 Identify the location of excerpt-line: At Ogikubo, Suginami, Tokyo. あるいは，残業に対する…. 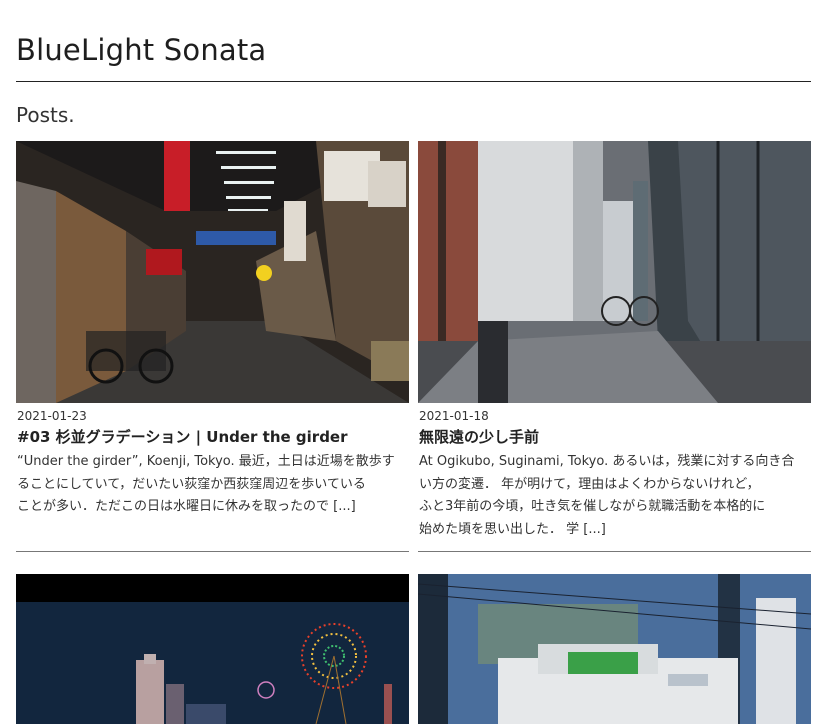
(607, 461).